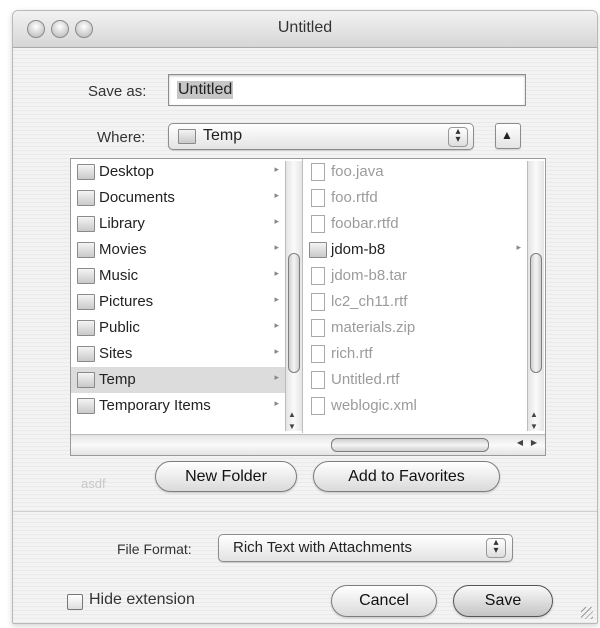 Image resolution: width=600 pixels, height=628 pixels. Describe the element at coordinates (415, 302) in the screenshot. I see `right-column-item: lc2_ch11.rtf` at that location.